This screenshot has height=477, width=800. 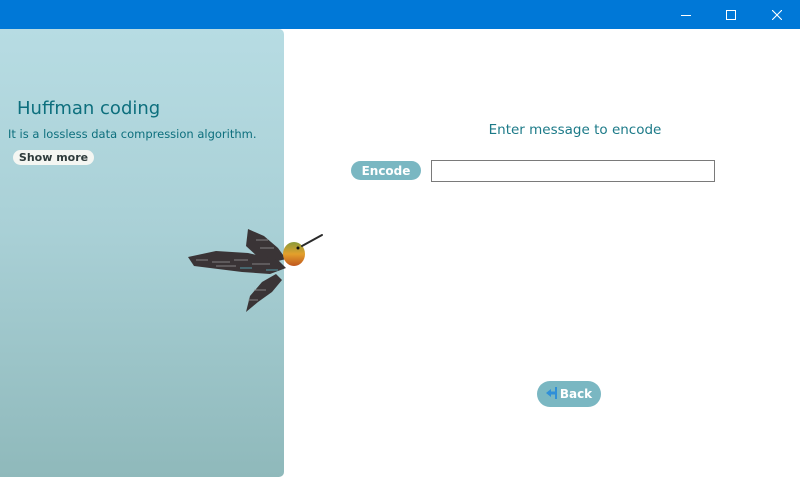 What do you see at coordinates (89, 108) in the screenshot?
I see `sidebar-title: Huffman coding` at bounding box center [89, 108].